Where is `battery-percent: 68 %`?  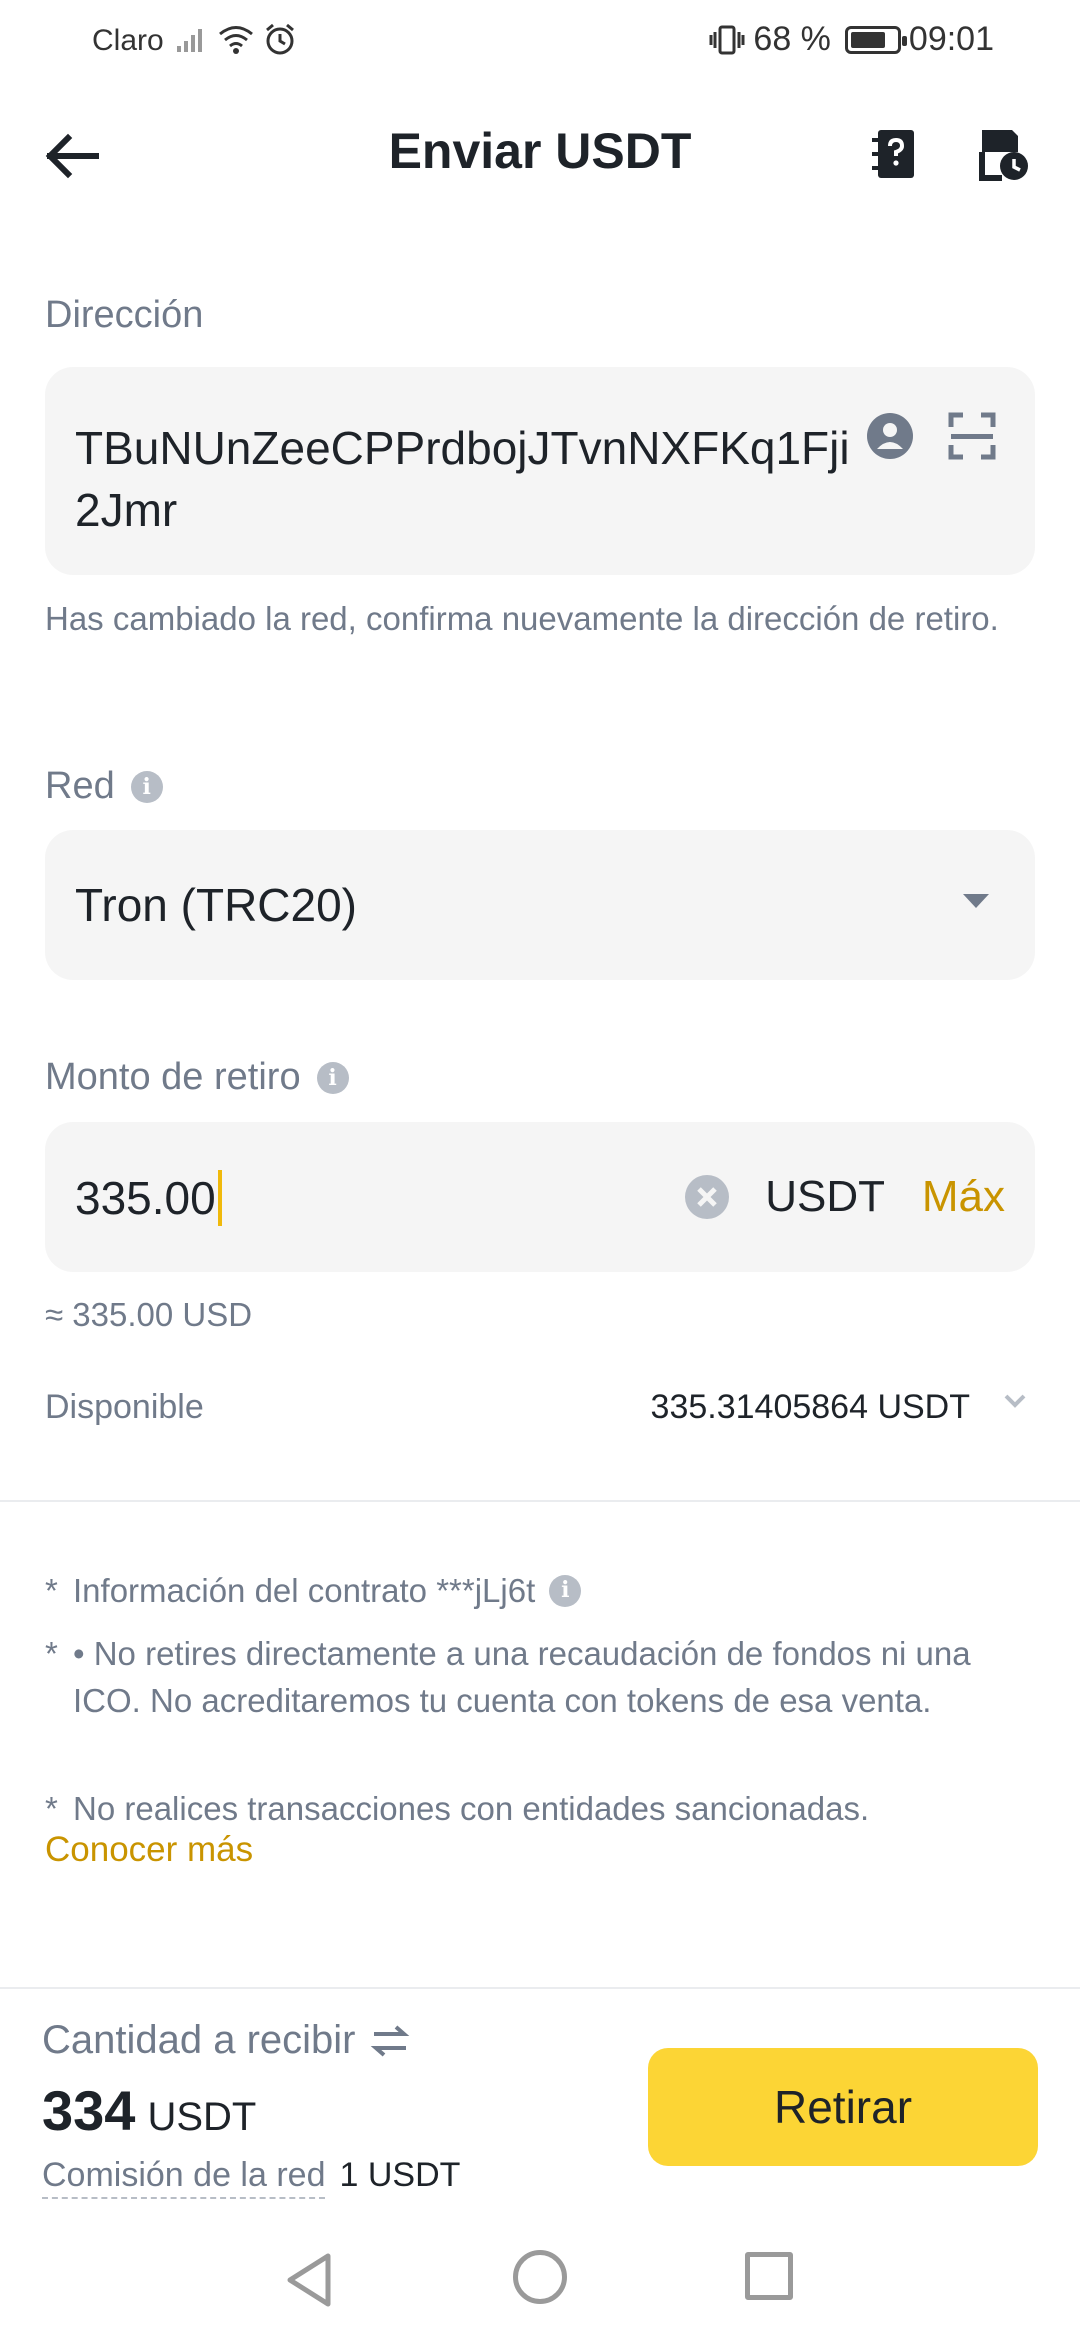
battery-percent: 68 % is located at coordinates (792, 39).